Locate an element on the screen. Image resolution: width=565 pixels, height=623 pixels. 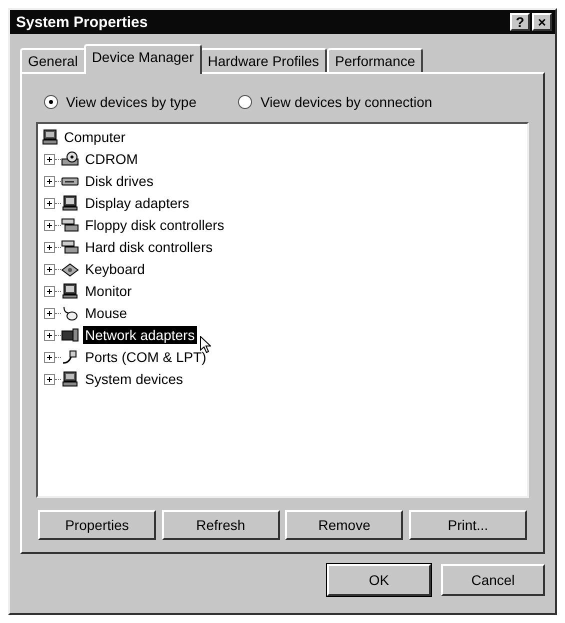
tree-item: Hard disk controllers is located at coordinates (149, 247).